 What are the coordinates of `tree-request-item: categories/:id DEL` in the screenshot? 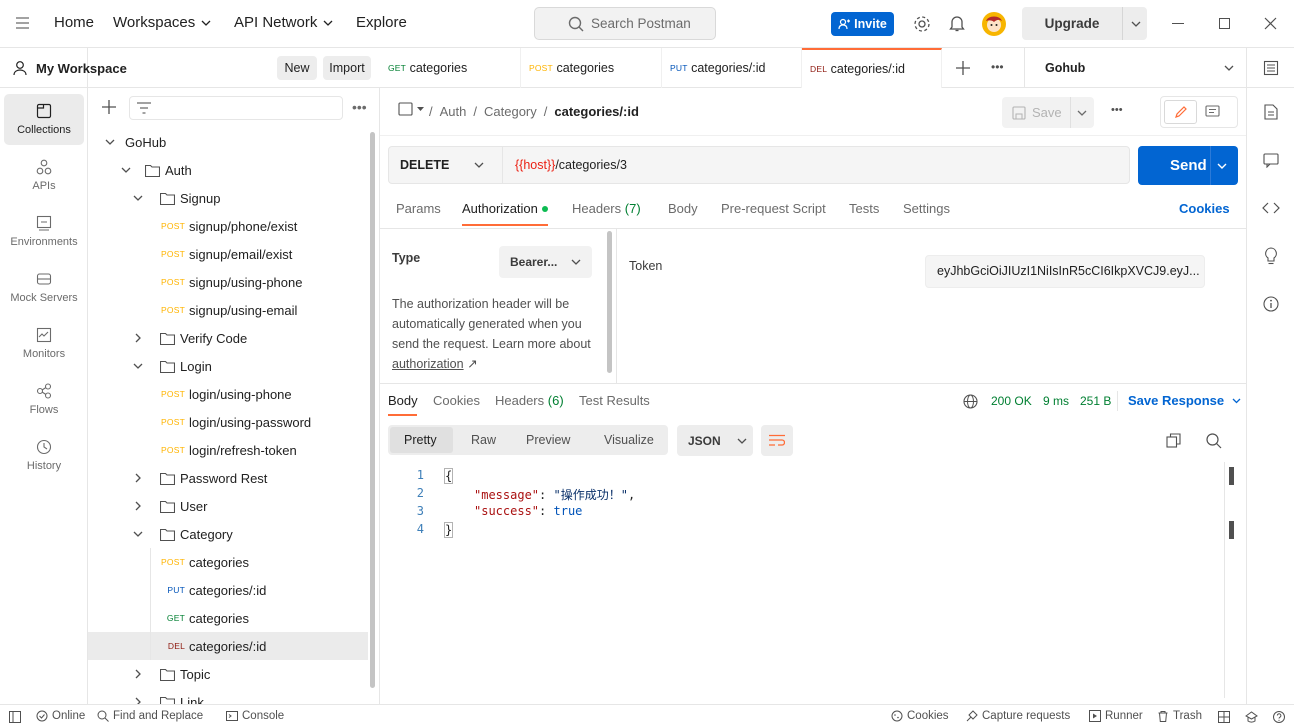 It's located at (228, 646).